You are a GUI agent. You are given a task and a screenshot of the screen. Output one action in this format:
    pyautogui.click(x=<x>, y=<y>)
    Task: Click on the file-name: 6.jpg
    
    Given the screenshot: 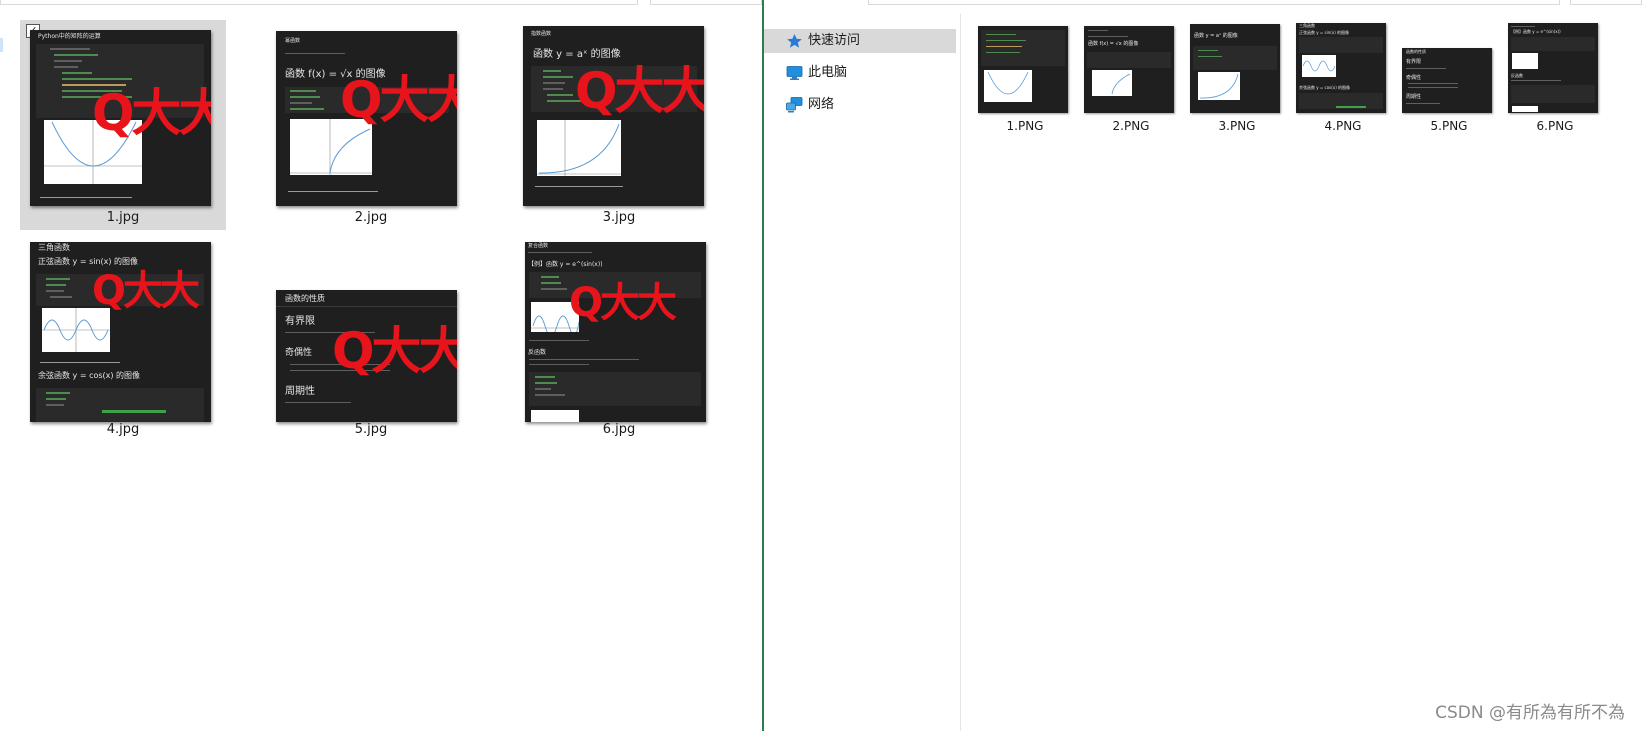 What is the action you would take?
    pyautogui.click(x=619, y=429)
    